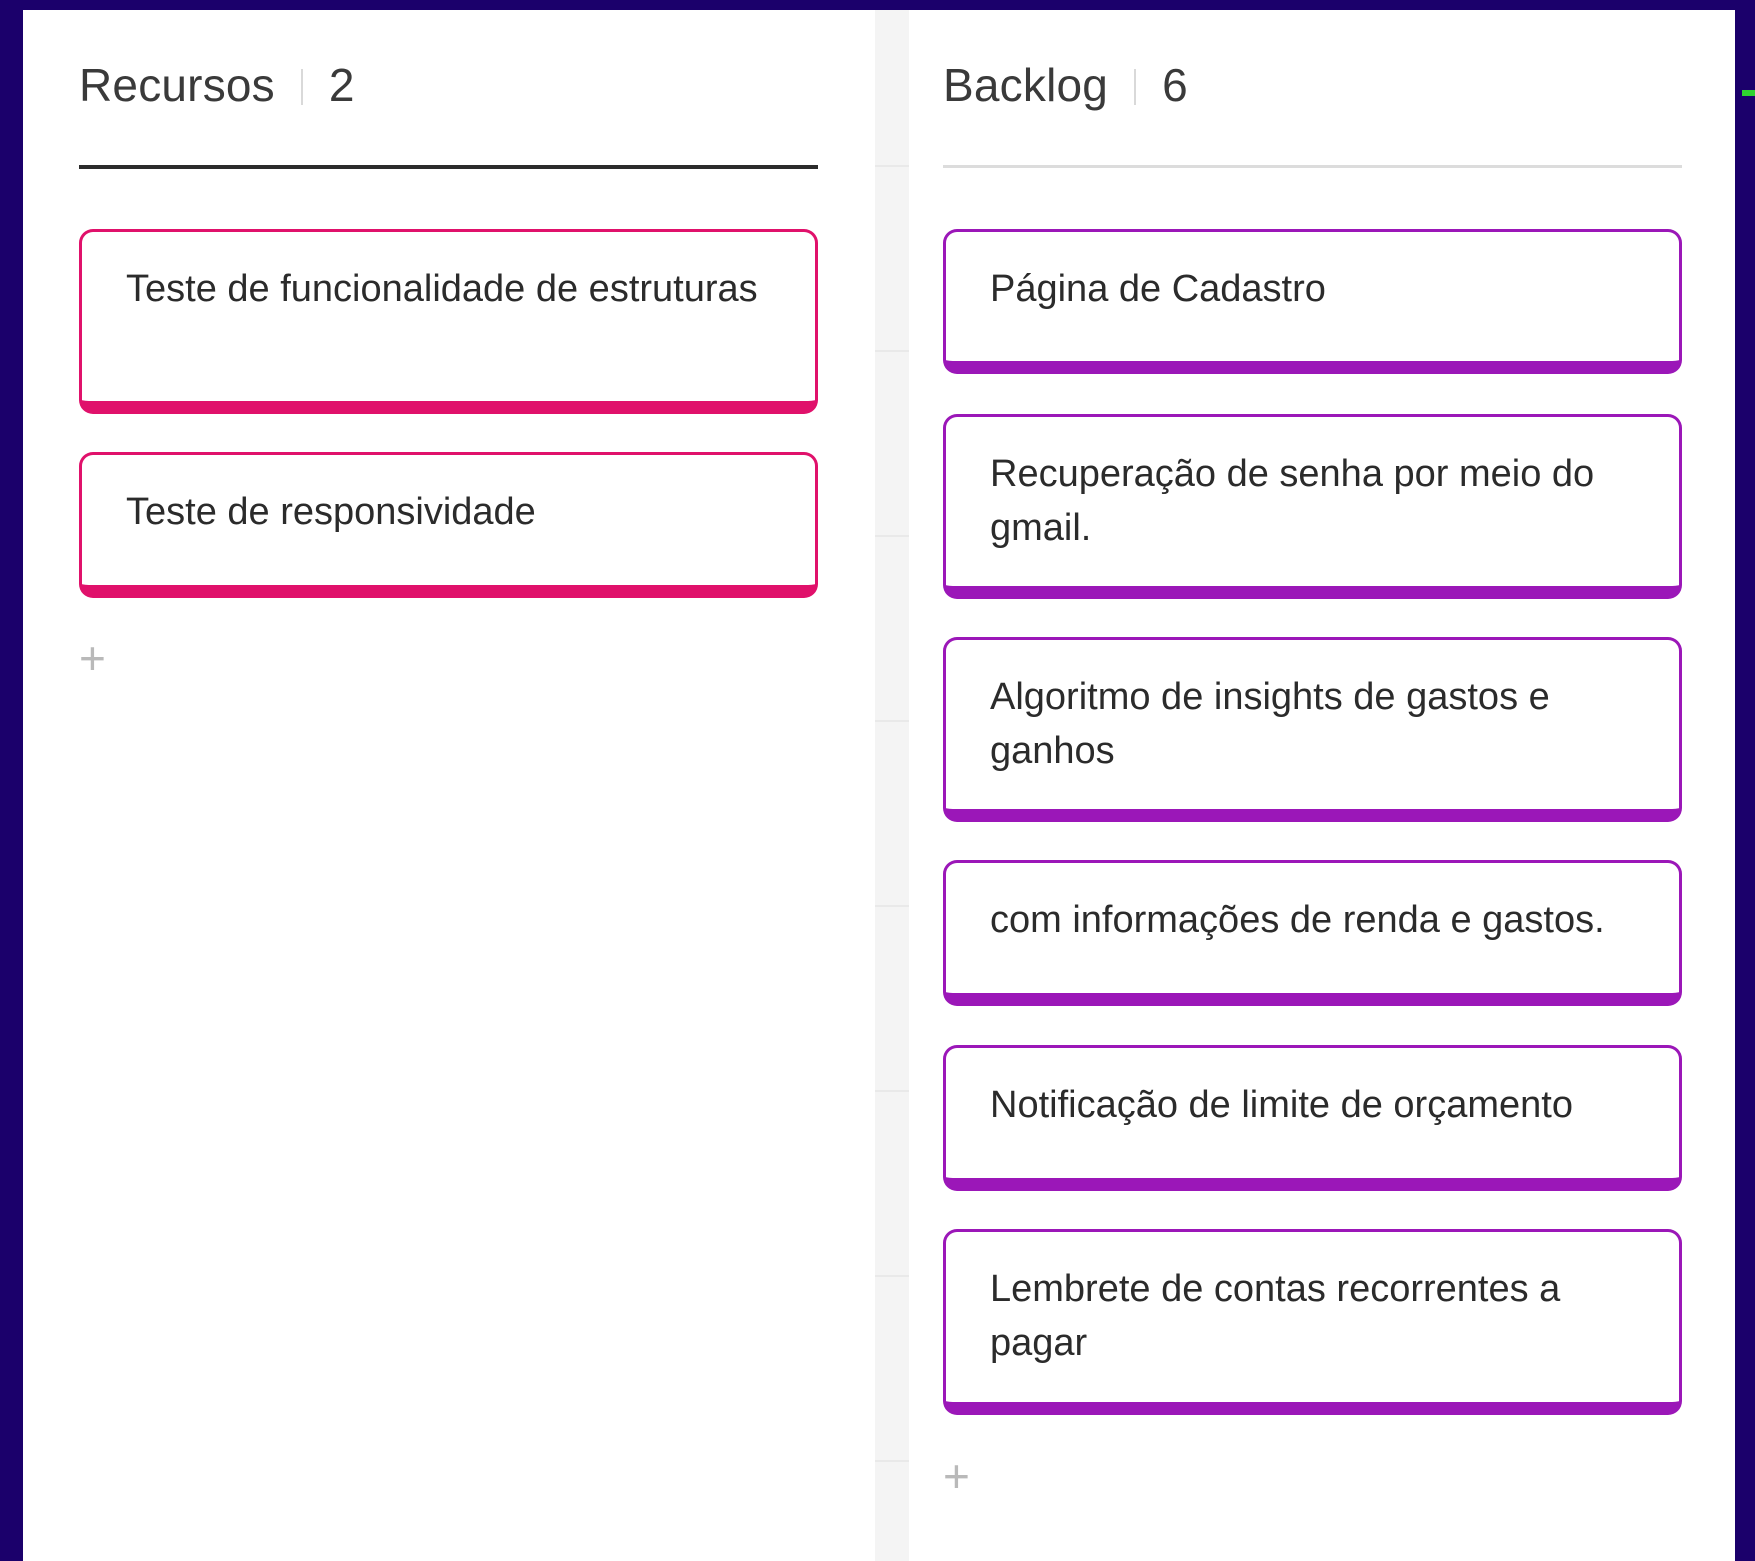 The width and height of the screenshot is (1755, 1561). Describe the element at coordinates (1275, 1316) in the screenshot. I see `task-card-text: Lembrete de contas recorrentes a pagar` at that location.